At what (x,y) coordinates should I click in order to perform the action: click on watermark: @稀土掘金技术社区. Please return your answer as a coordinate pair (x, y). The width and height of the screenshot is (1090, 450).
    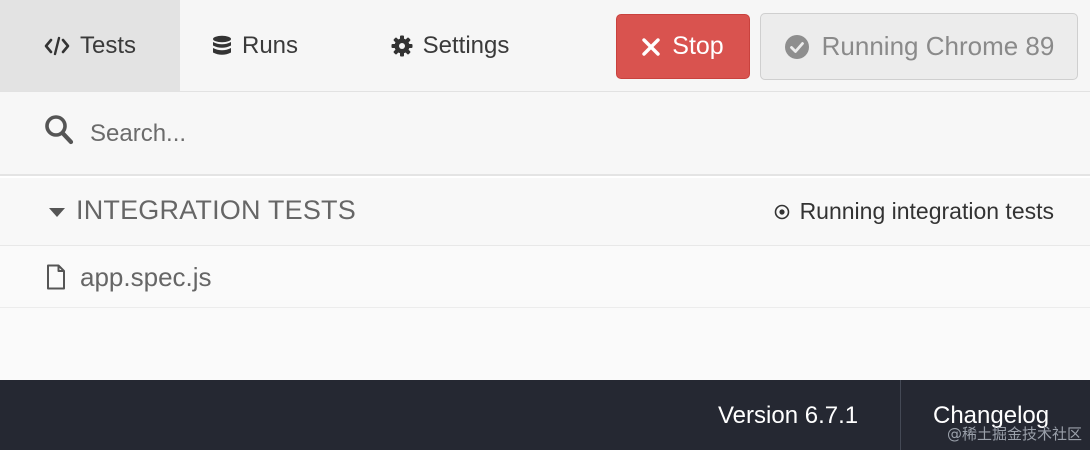
    Looking at the image, I should click on (1014, 434).